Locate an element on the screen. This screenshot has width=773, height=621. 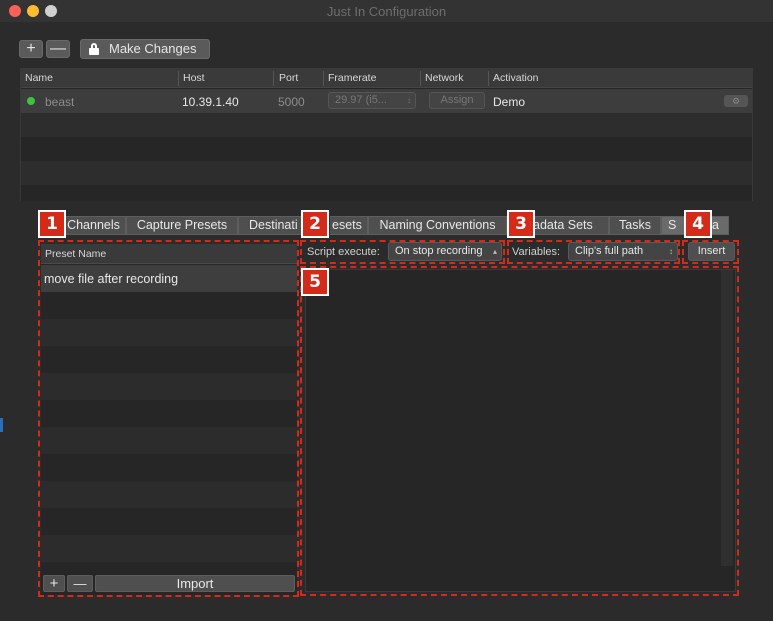
callout-badge-1: 1 is located at coordinates (52, 224).